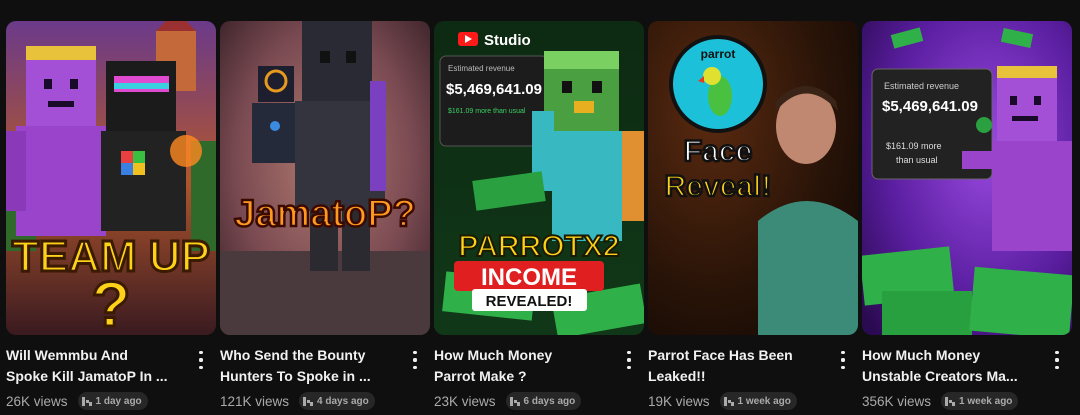  Describe the element at coordinates (118, 401) in the screenshot. I see `upload-age: 1 day ago` at that location.